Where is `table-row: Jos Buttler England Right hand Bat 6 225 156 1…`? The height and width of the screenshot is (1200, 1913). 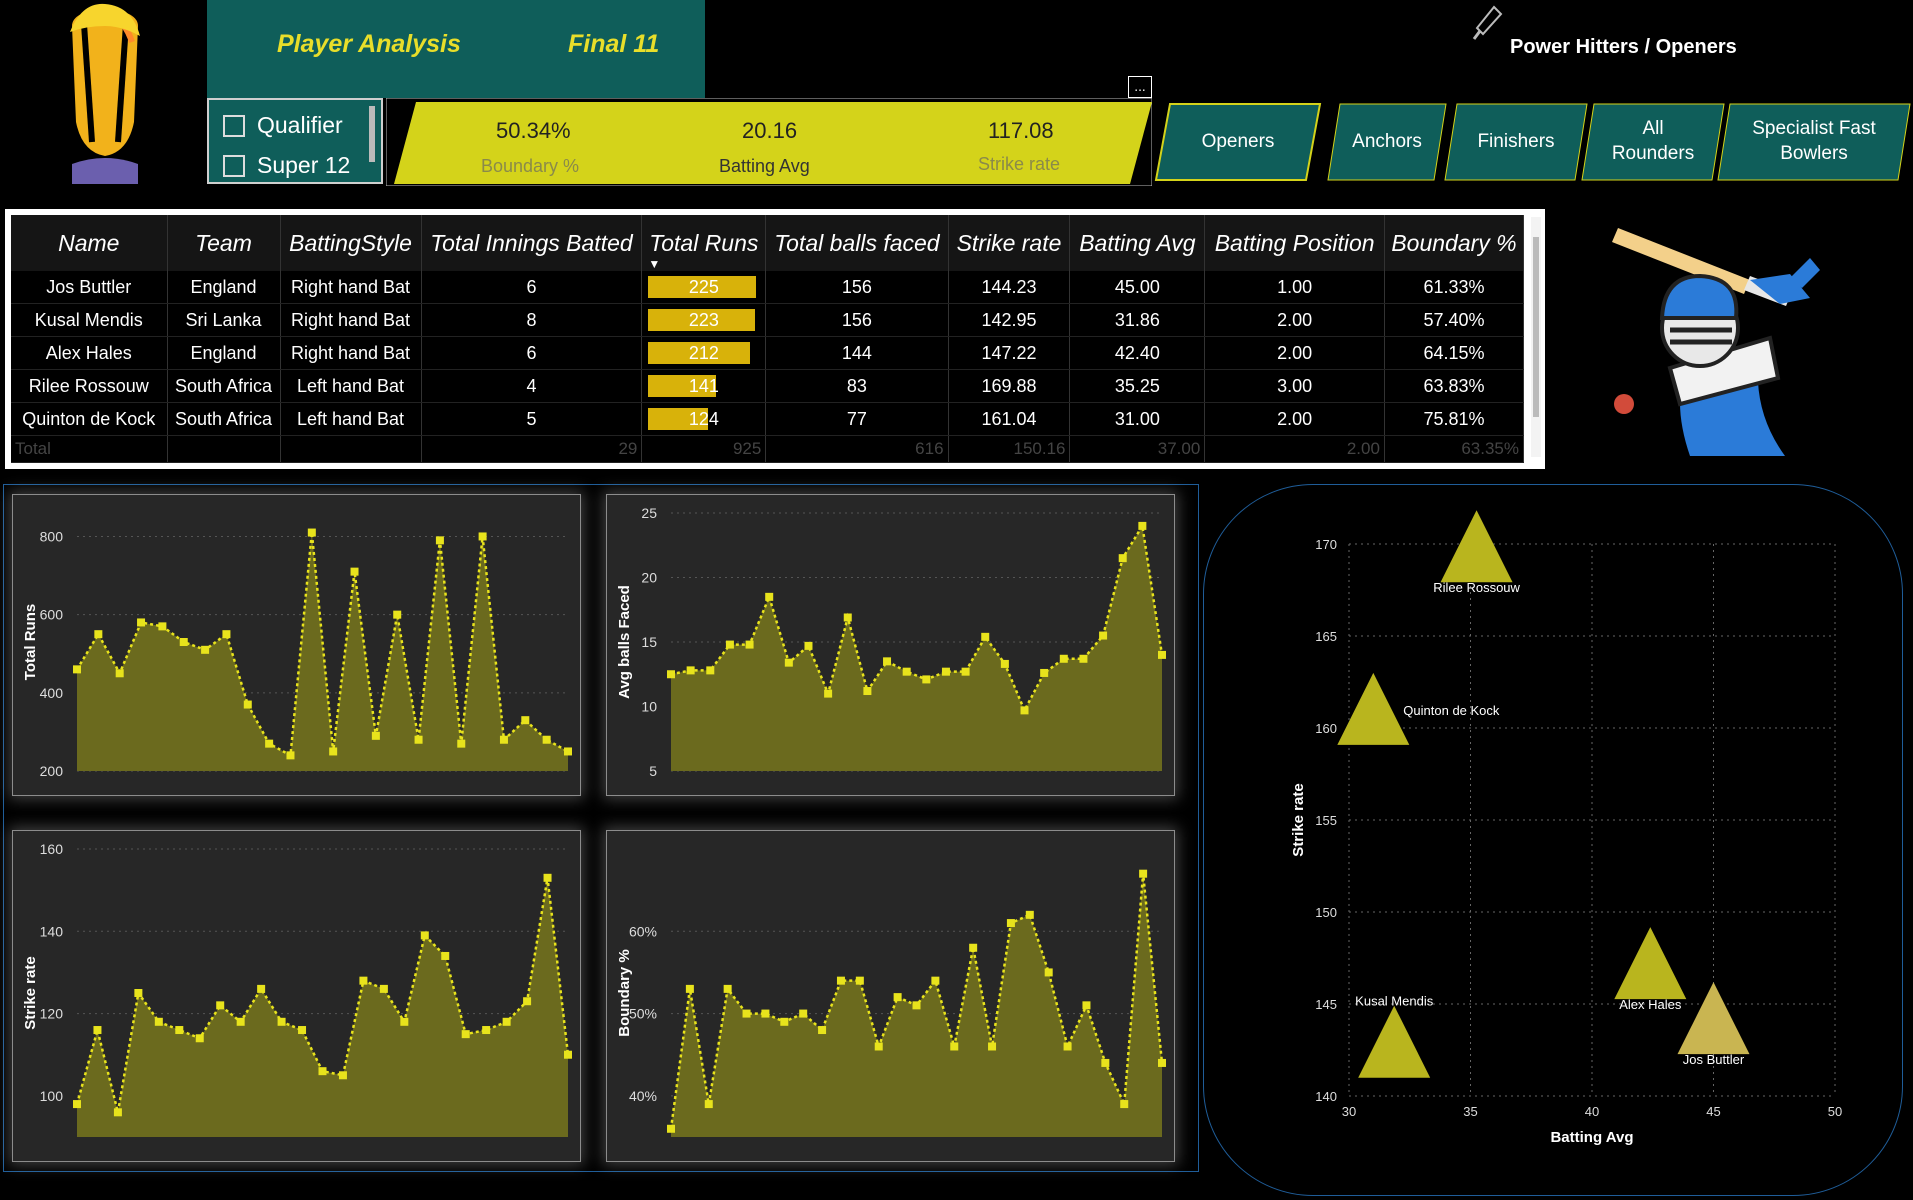 table-row: Jos Buttler England Right hand Bat 6 225 156 1… is located at coordinates (767, 287).